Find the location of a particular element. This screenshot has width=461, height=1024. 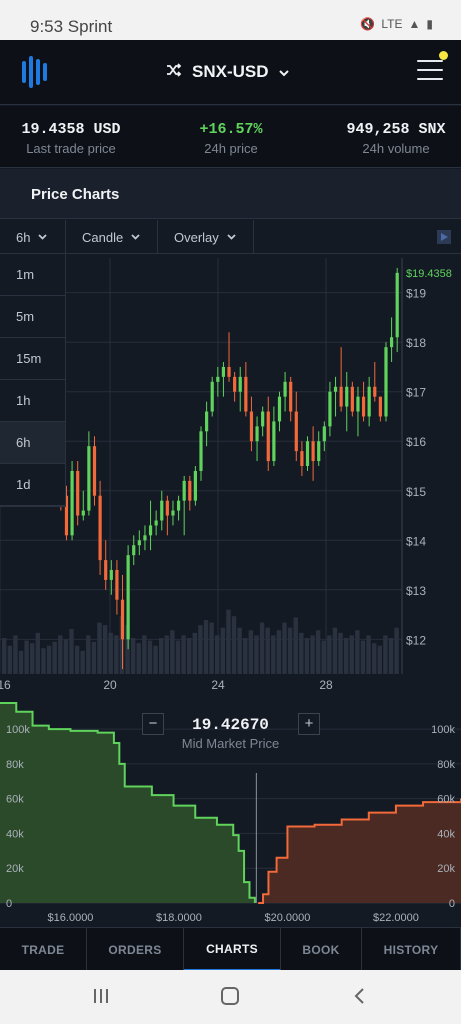

interval-option-1d: 1d is located at coordinates (32, 485).